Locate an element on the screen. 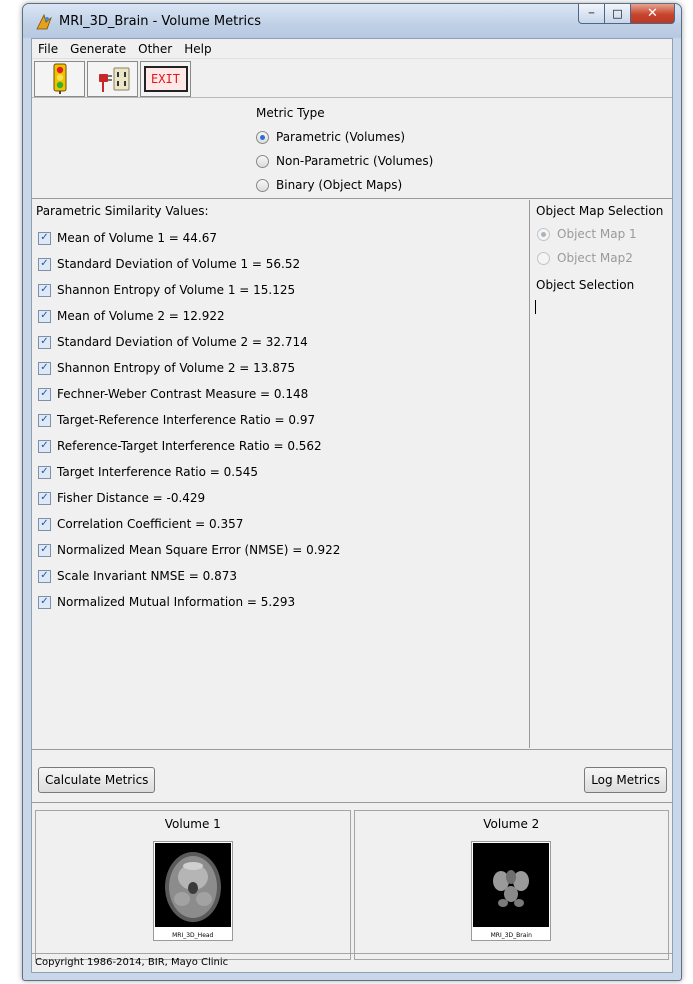  mri-head-image is located at coordinates (192, 885).